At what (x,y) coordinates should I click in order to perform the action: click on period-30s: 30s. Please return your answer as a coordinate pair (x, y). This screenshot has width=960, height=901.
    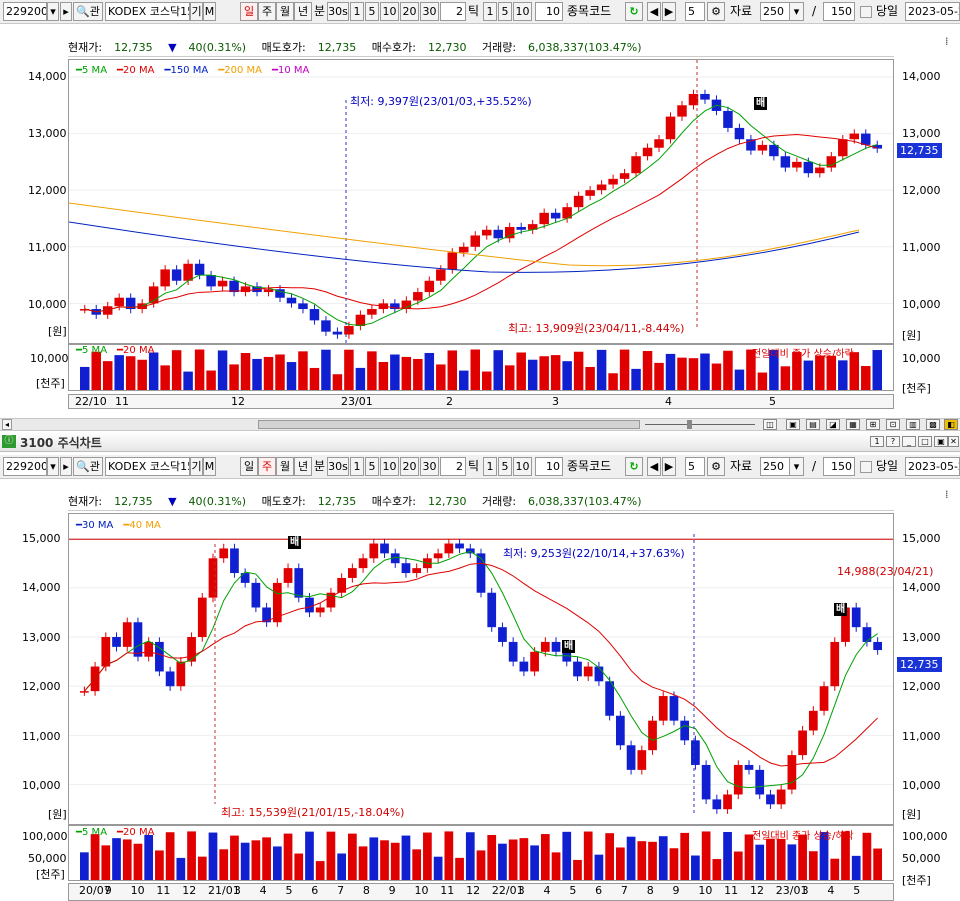
    Looking at the image, I should click on (338, 11).